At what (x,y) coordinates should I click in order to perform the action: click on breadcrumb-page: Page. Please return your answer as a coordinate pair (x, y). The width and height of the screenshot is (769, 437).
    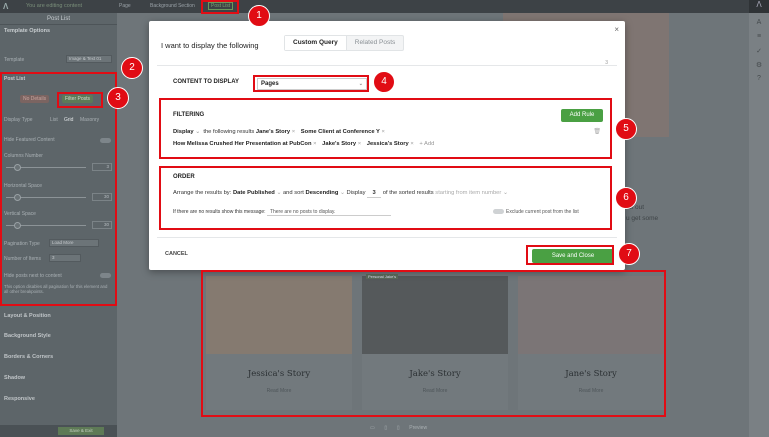
    Looking at the image, I should click on (125, 6).